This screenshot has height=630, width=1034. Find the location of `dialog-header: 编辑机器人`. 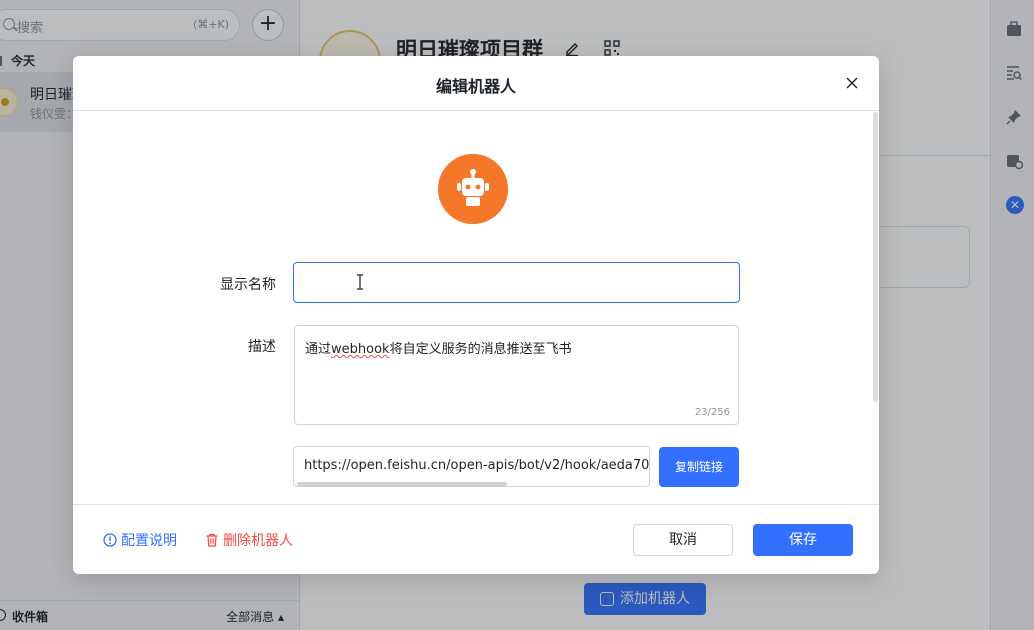

dialog-header: 编辑机器人 is located at coordinates (476, 83).